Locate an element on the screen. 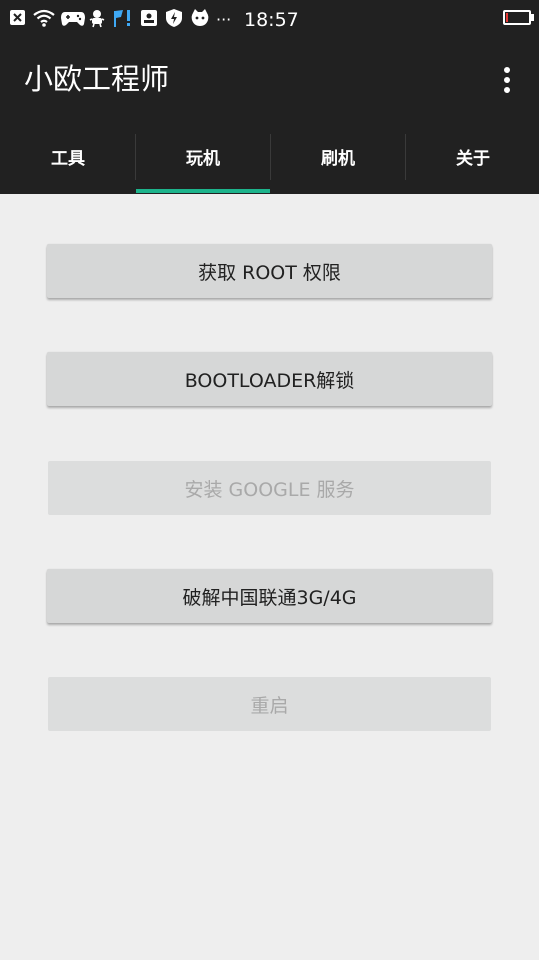 This screenshot has height=960, width=539. install-google-services-button: 安装 GOOGLE 服务 is located at coordinates (269, 488).